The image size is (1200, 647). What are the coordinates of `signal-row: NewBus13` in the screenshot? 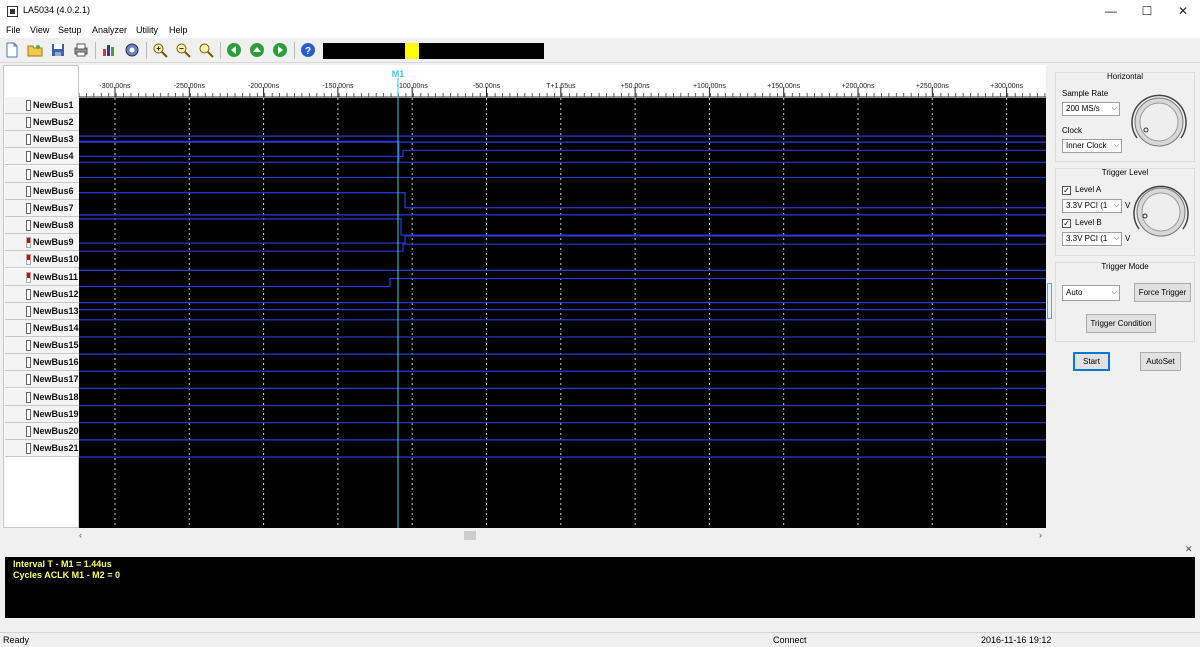 It's located at (42, 311).